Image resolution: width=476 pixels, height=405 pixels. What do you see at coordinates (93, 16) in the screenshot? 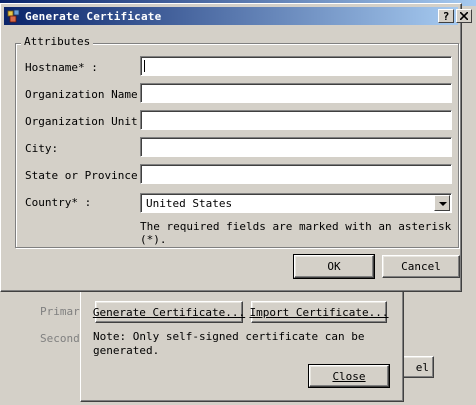
I see `dialog-title: Generate Certificate` at bounding box center [93, 16].